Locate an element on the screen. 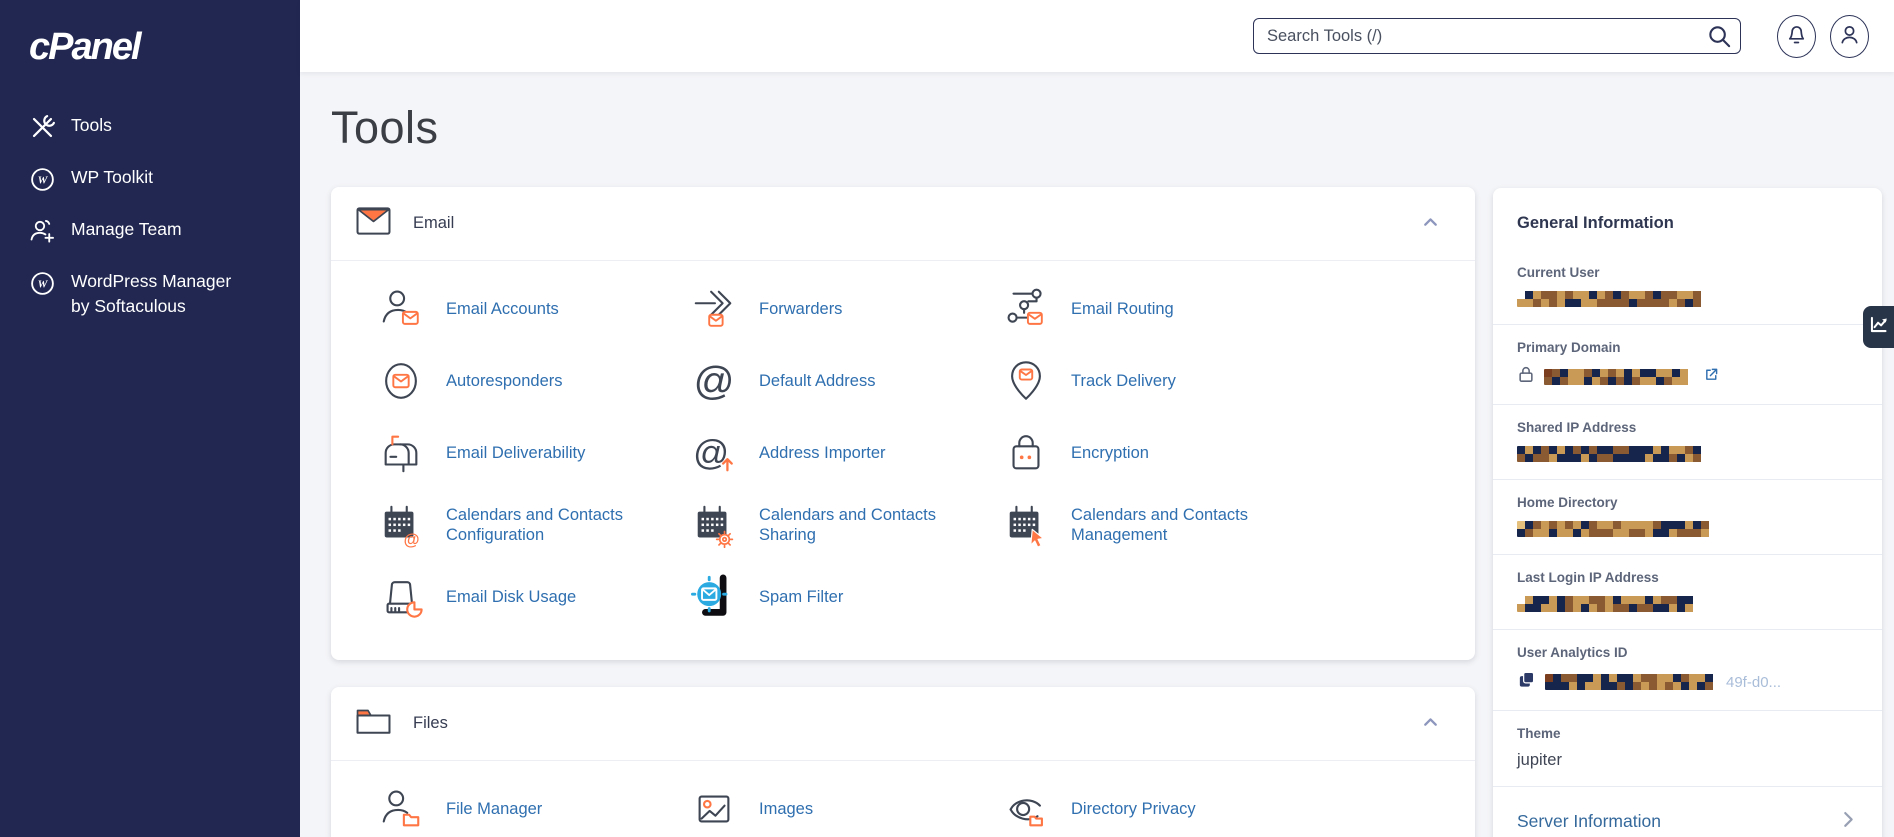  tool-link-default-address: @ Default Address is located at coordinates (847, 381).